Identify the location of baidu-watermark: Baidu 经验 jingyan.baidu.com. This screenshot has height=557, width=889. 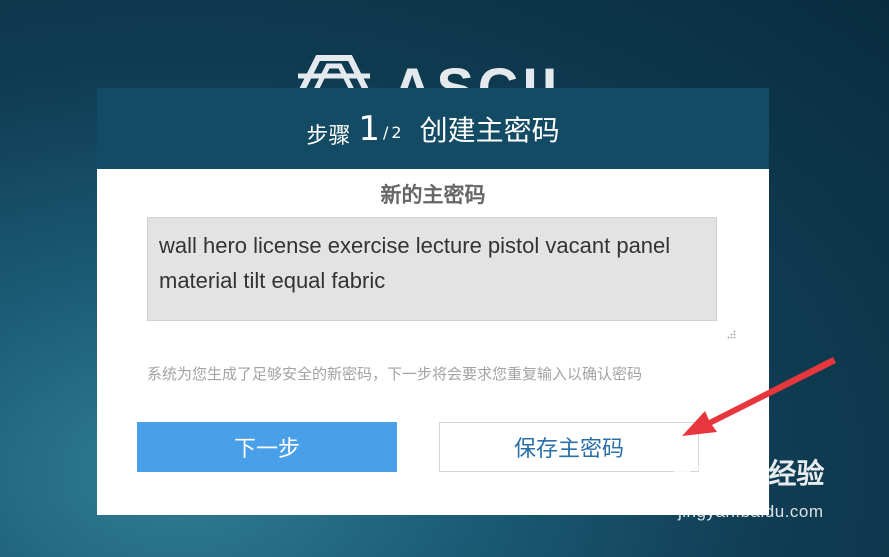
(748, 487).